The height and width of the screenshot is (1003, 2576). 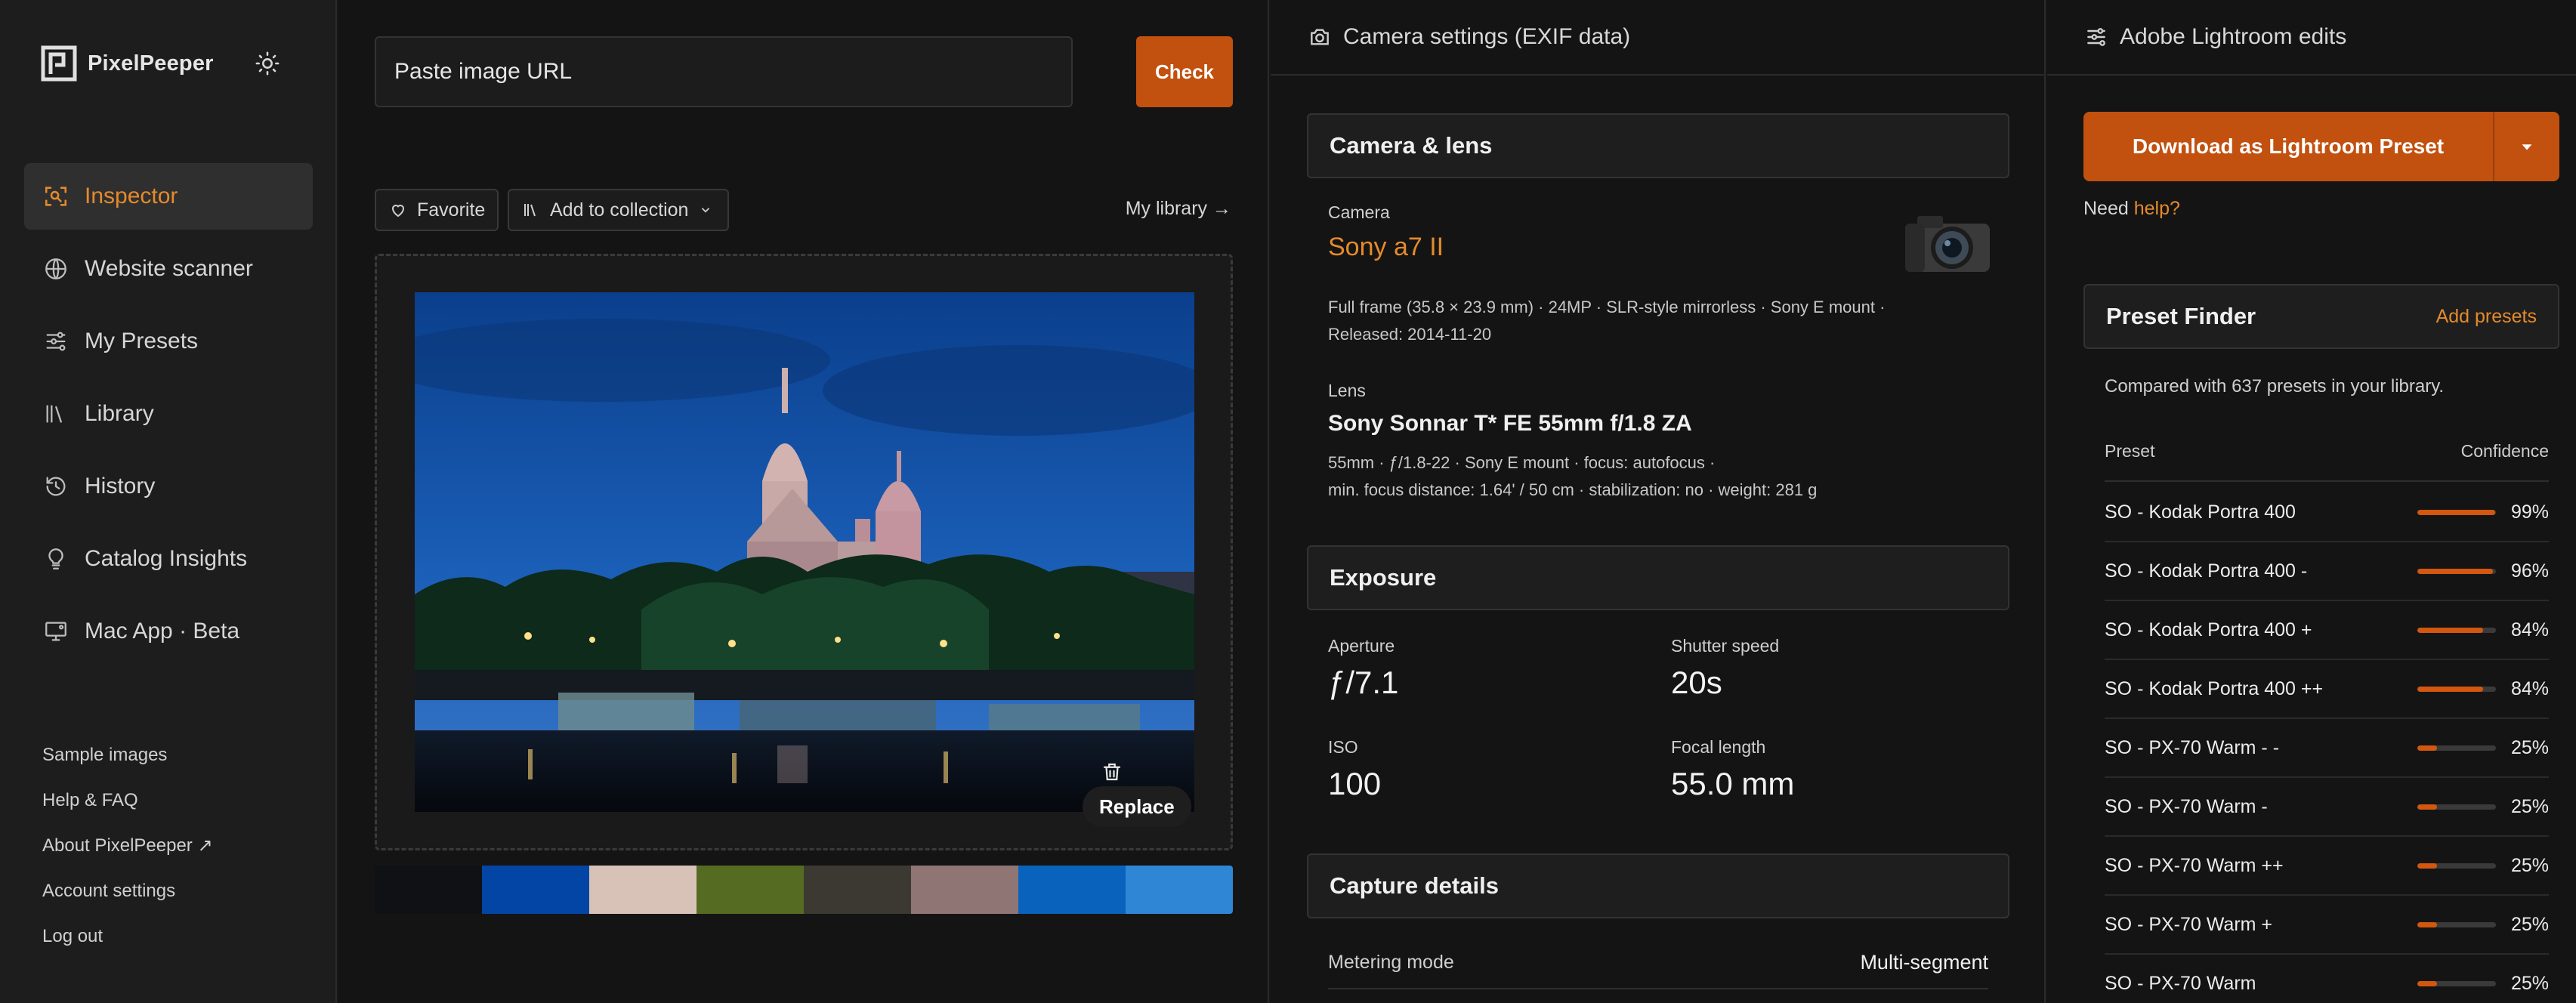 I want to click on confidence-value: 84%, so click(x=2529, y=629).